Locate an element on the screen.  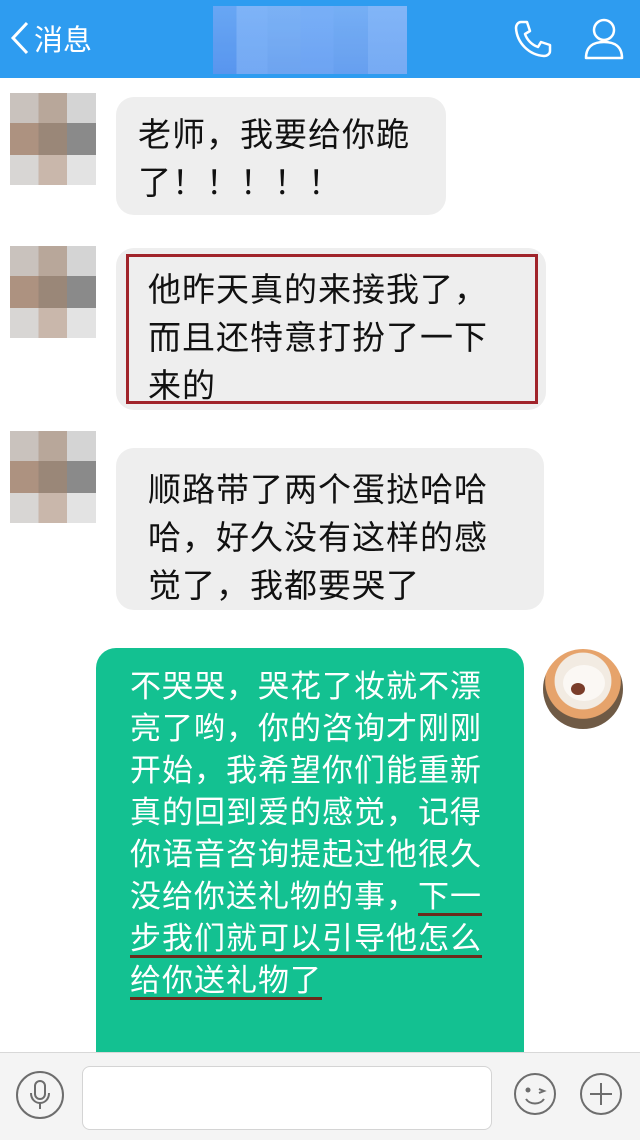
message-text: 他昨天真的来接我了， 而且还特意打扮了一下 来的 is located at coordinates (318, 337).